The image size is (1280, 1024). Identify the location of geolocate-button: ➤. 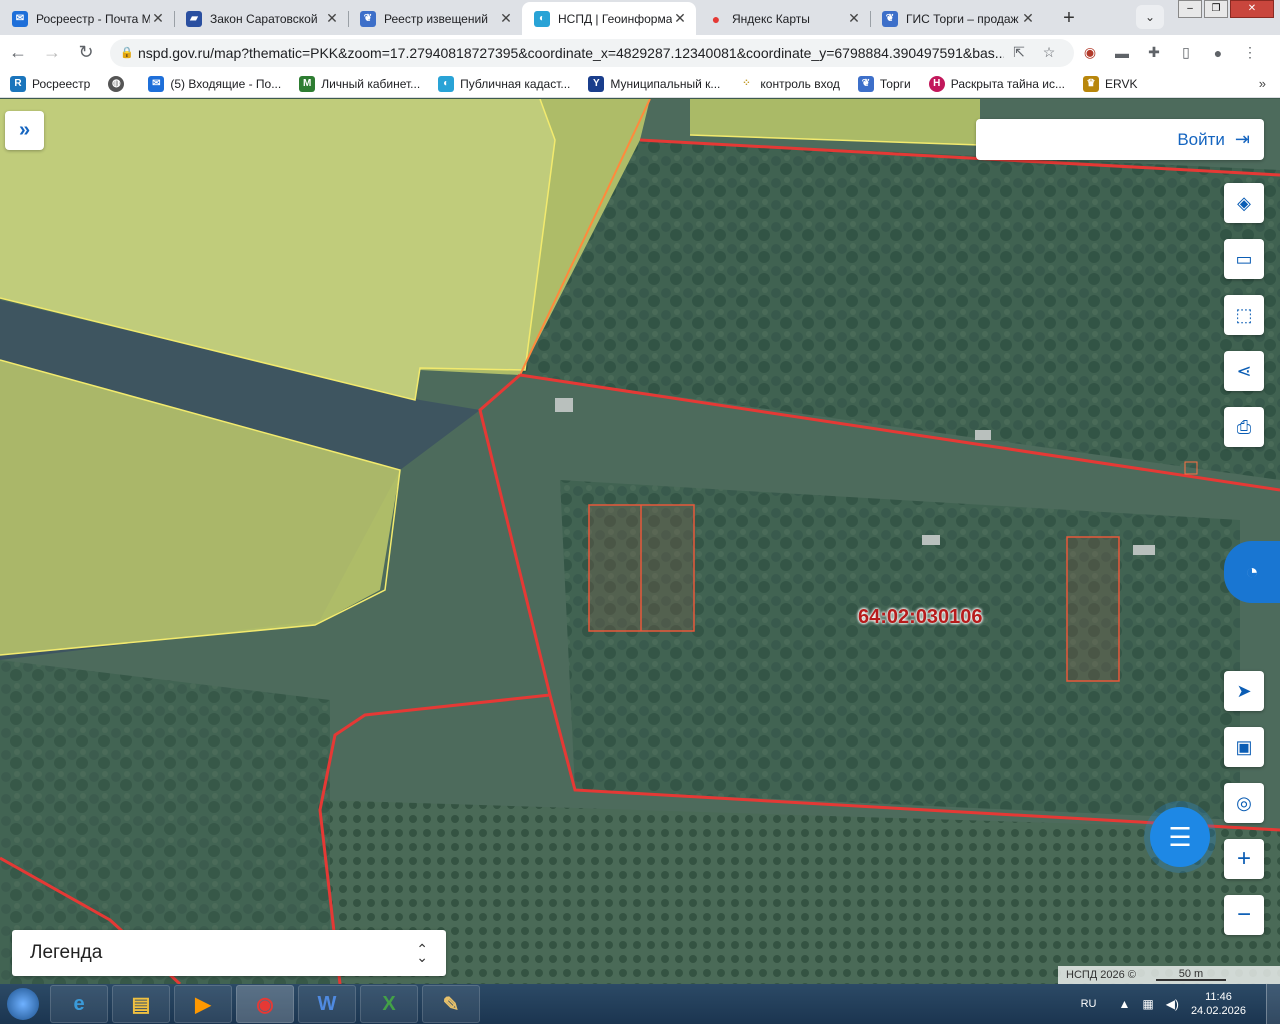
(1244, 691).